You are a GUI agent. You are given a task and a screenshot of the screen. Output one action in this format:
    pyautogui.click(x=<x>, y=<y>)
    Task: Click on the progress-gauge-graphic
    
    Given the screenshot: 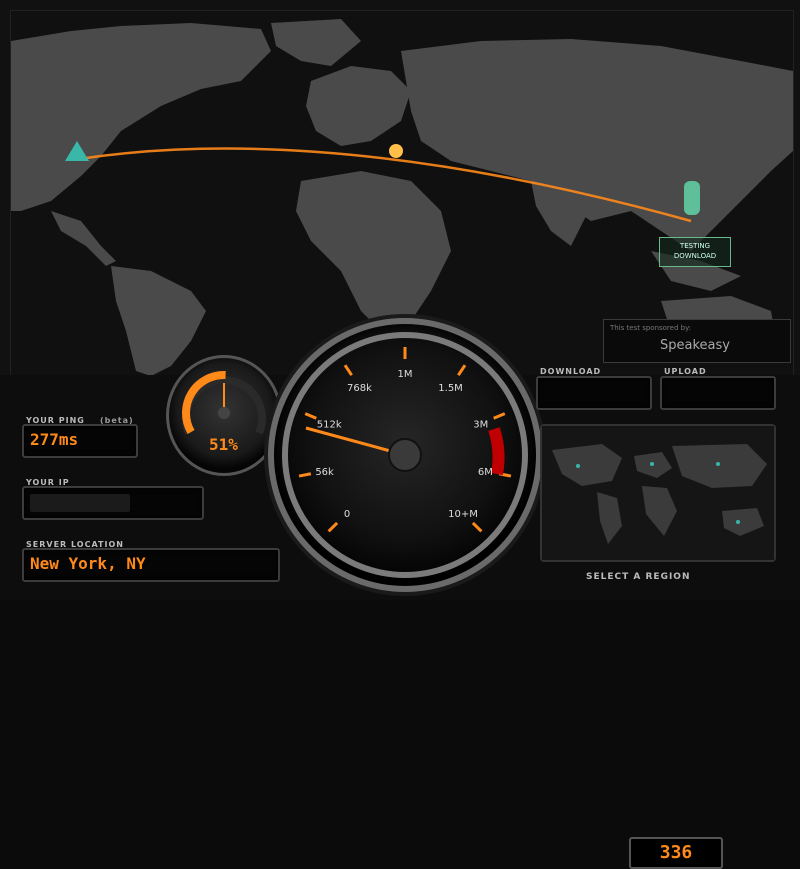 What is the action you would take?
    pyautogui.click(x=224, y=403)
    